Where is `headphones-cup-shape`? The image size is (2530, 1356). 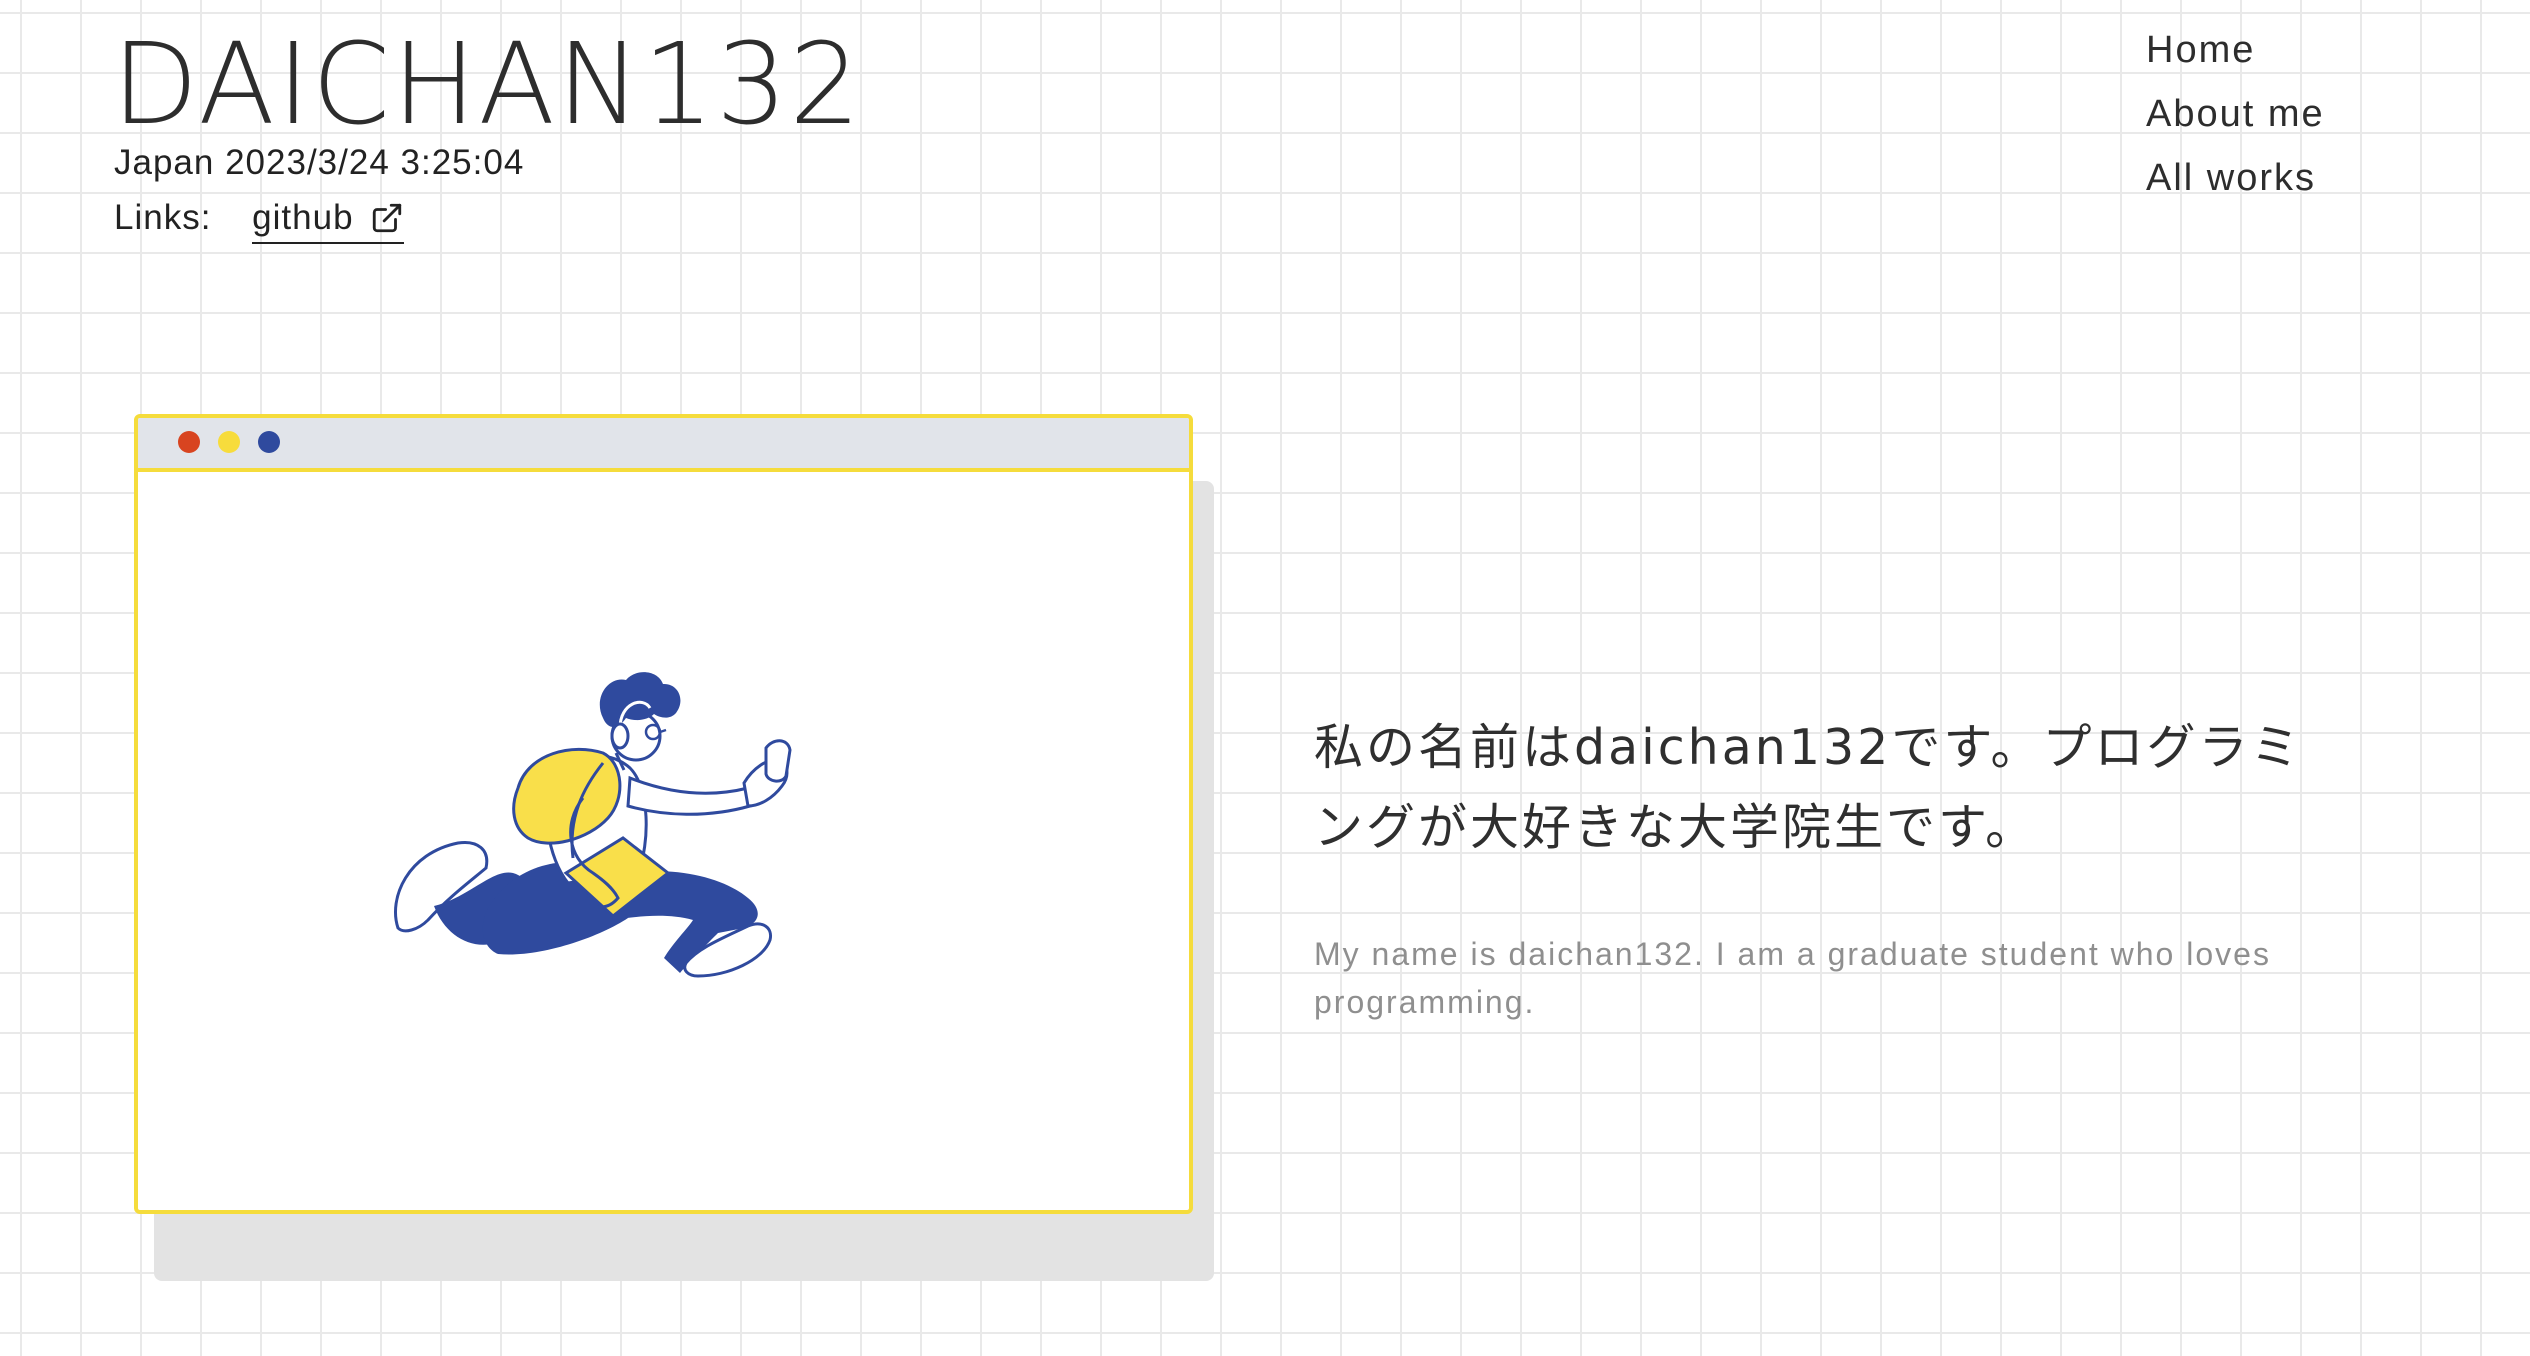 headphones-cup-shape is located at coordinates (620, 736).